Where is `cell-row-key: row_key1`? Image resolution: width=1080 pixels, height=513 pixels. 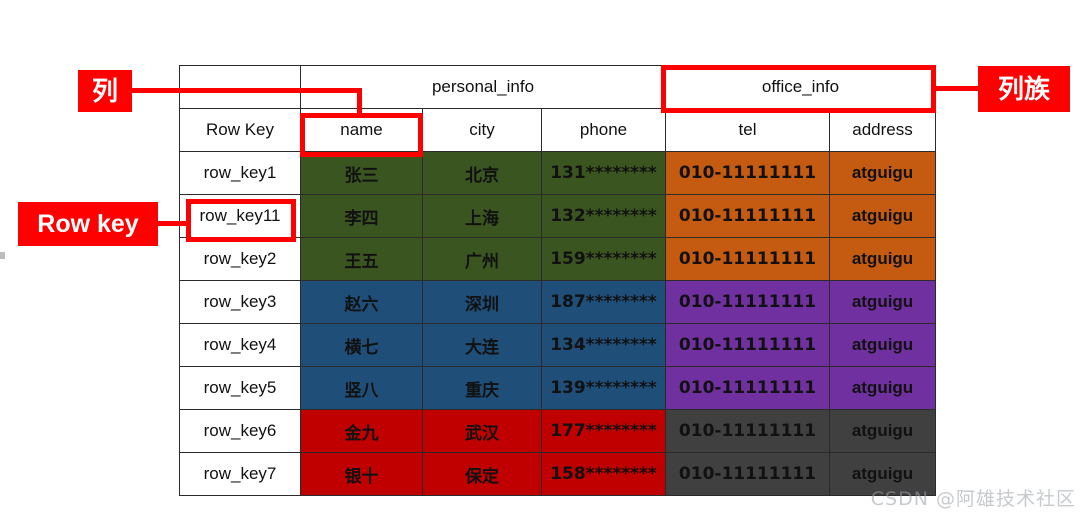 cell-row-key: row_key1 is located at coordinates (240, 173).